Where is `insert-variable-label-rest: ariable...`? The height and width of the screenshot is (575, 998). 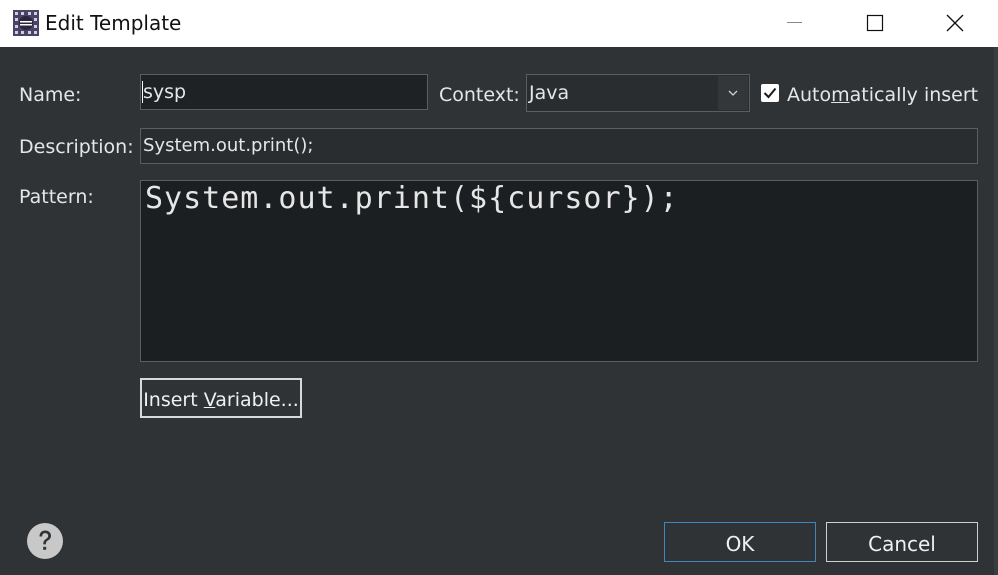 insert-variable-label-rest: ariable... is located at coordinates (257, 400).